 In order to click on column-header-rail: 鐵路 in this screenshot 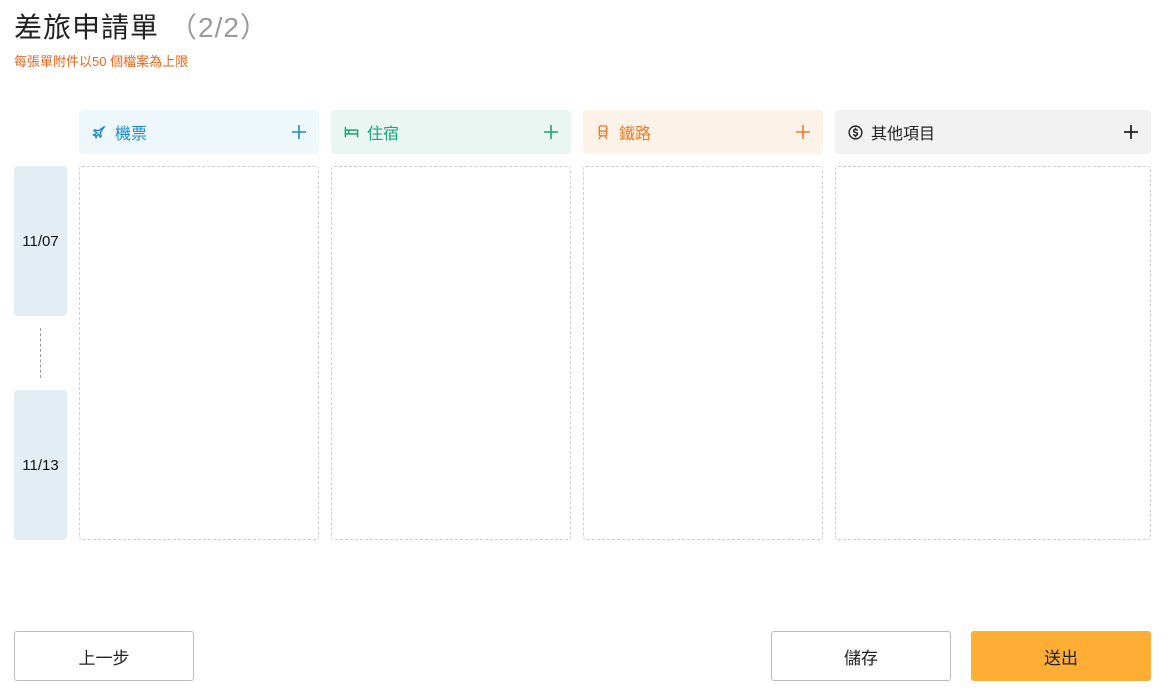, I will do `click(703, 132)`.